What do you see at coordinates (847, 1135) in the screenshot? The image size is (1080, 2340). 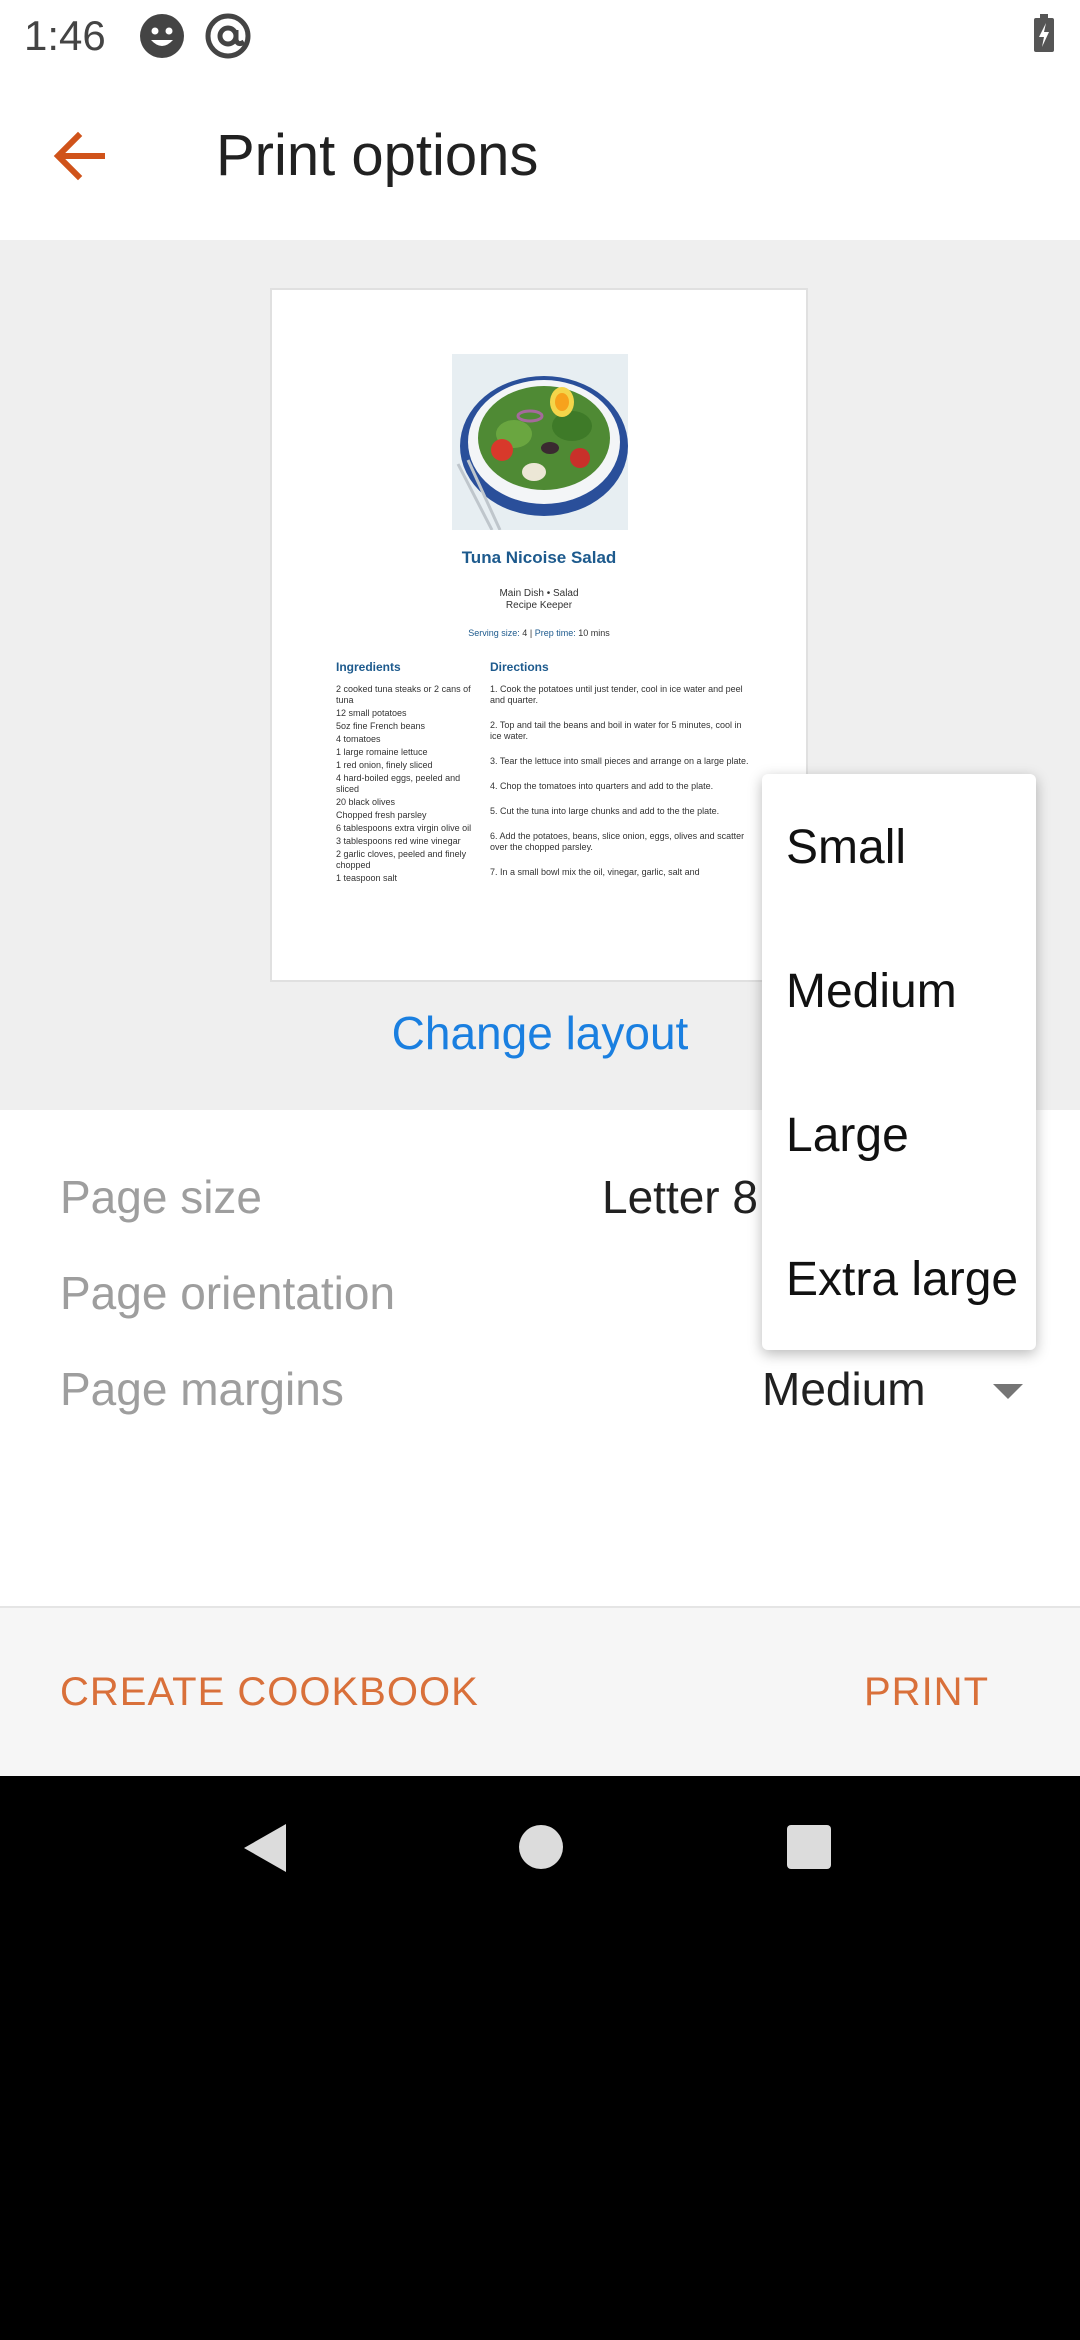 I see `menu-item-label: Large` at bounding box center [847, 1135].